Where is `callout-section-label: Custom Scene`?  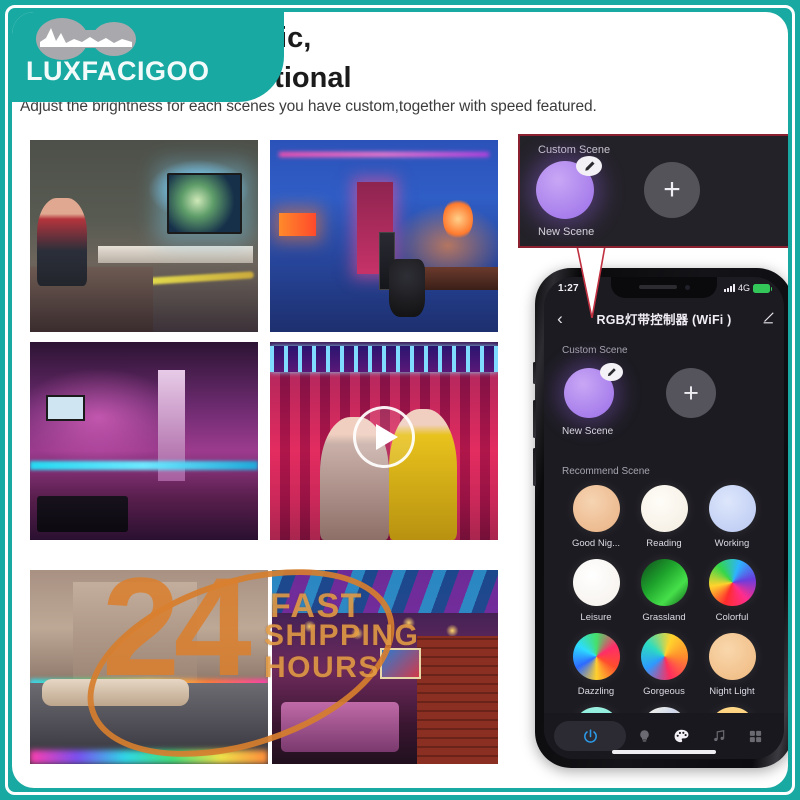 callout-section-label: Custom Scene is located at coordinates (574, 150).